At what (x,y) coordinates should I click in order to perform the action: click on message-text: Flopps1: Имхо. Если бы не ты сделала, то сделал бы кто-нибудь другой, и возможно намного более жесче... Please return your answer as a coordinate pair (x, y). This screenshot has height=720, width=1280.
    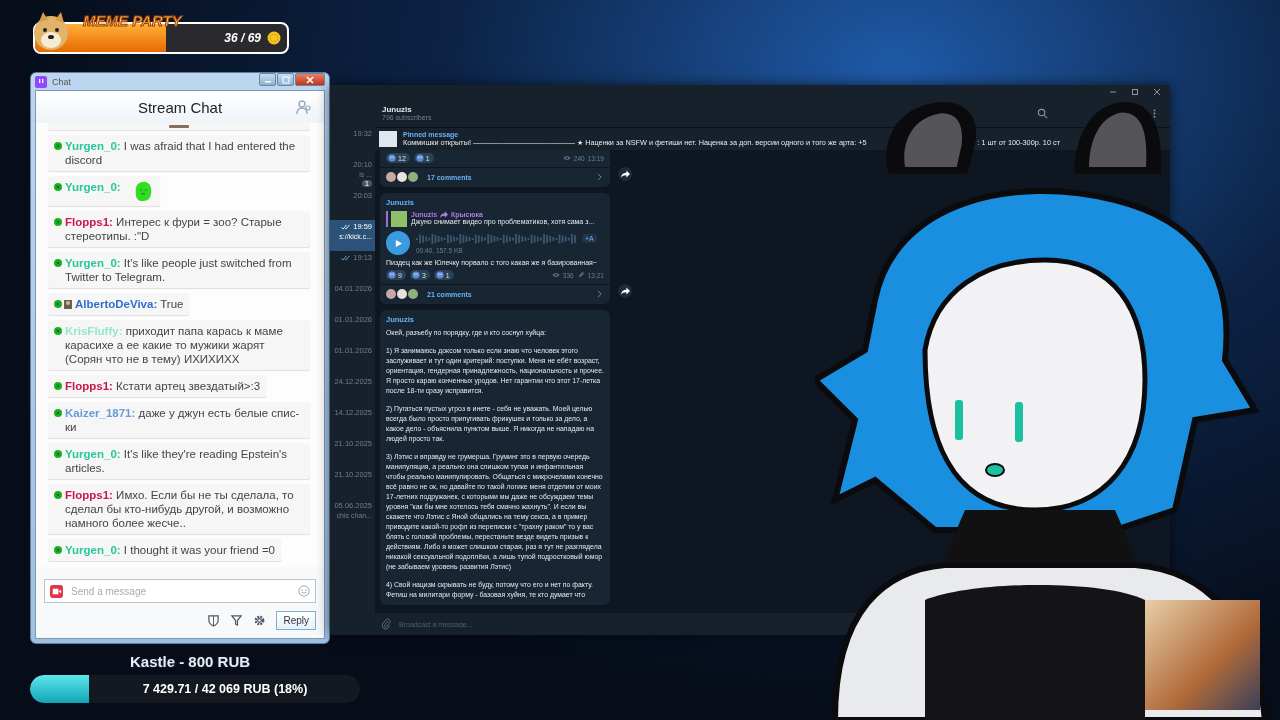
    Looking at the image, I should click on (180, 509).